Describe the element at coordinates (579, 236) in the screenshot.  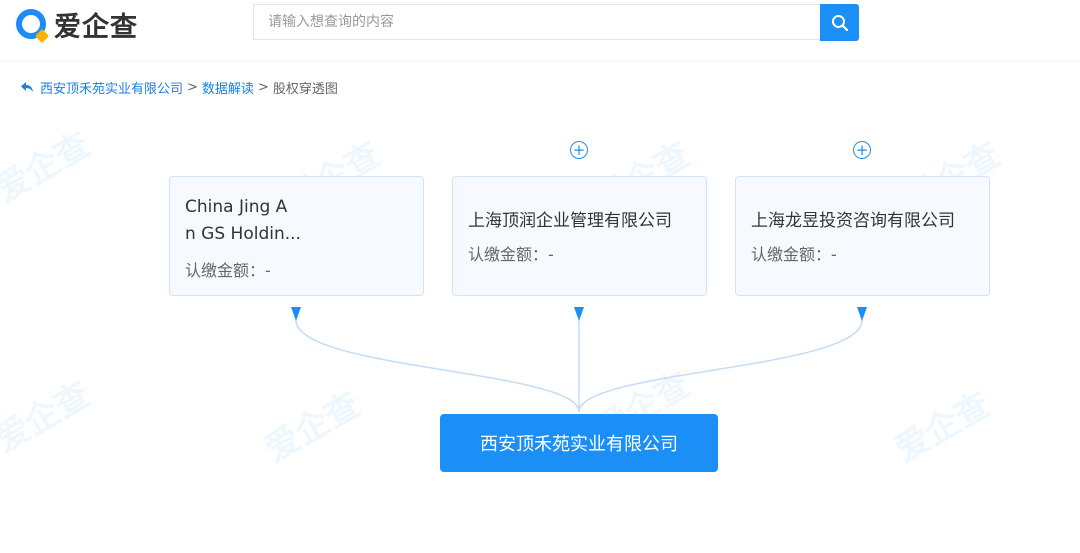
I see `shareholder-card-2: 上海顶润企业管理有限公司 认缴金额：-` at that location.